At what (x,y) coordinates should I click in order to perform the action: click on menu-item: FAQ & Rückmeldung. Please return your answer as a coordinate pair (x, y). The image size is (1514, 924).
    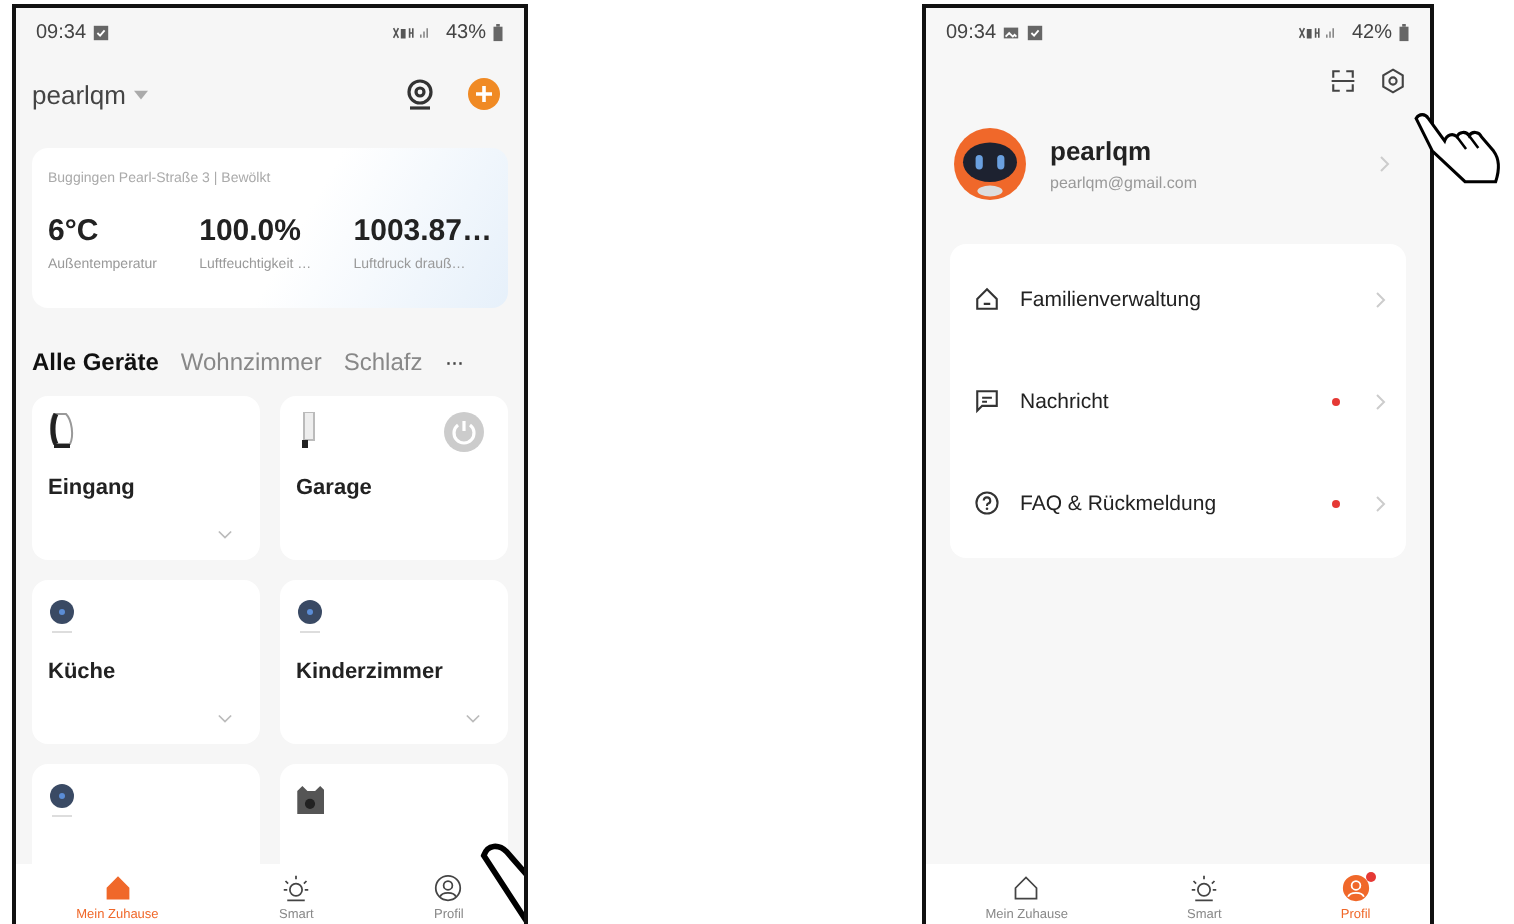
    Looking at the image, I should click on (1118, 503).